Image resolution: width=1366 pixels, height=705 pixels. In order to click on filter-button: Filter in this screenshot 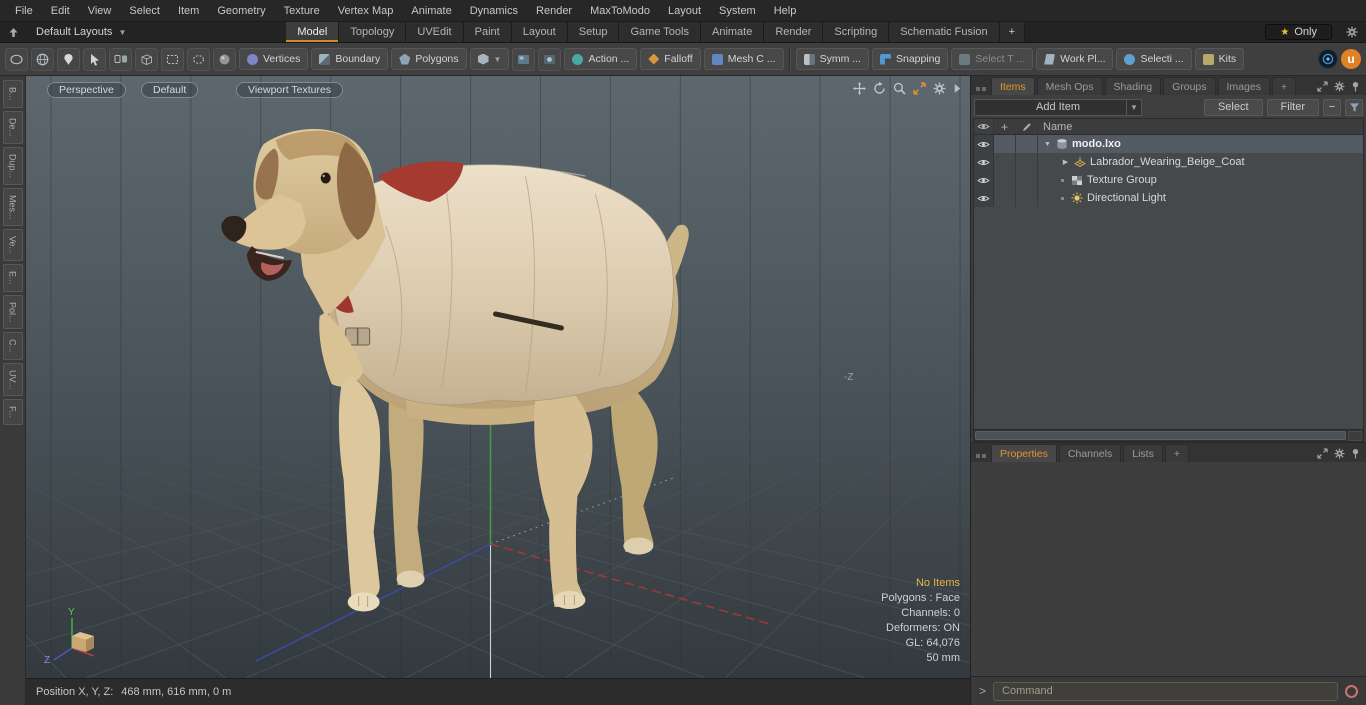, I will do `click(1292, 107)`.